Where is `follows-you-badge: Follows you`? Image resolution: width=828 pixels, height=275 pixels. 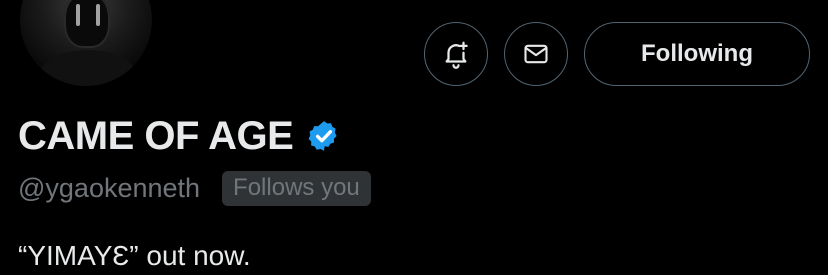
follows-you-badge: Follows you is located at coordinates (296, 188).